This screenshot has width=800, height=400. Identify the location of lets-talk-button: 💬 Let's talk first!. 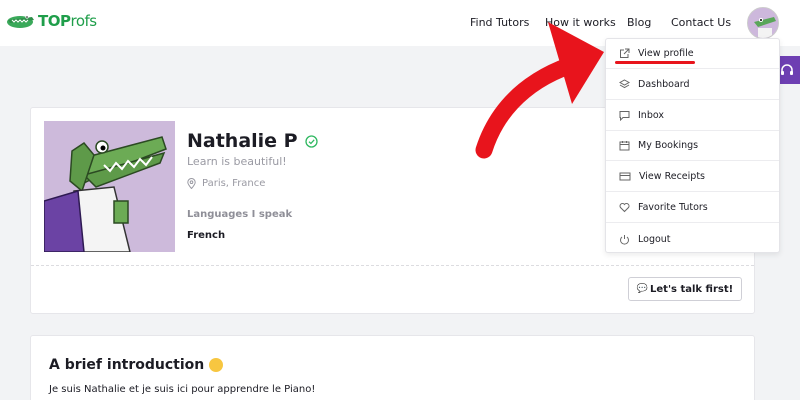
(685, 289).